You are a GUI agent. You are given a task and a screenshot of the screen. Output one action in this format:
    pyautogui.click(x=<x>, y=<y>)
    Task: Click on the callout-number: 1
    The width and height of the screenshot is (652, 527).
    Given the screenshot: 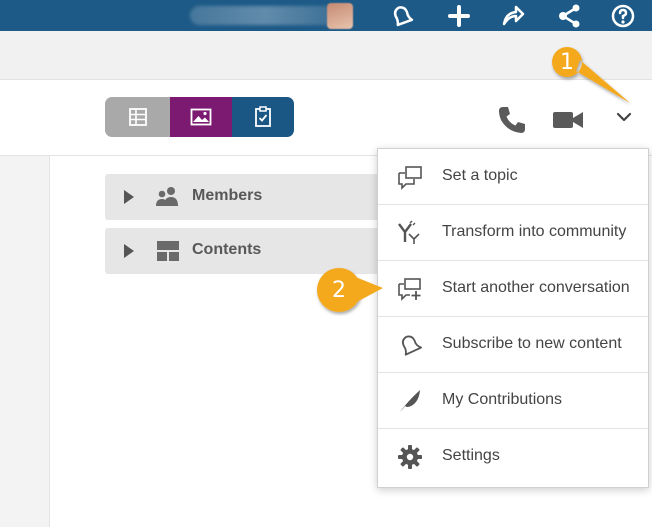 What is the action you would take?
    pyautogui.click(x=567, y=62)
    